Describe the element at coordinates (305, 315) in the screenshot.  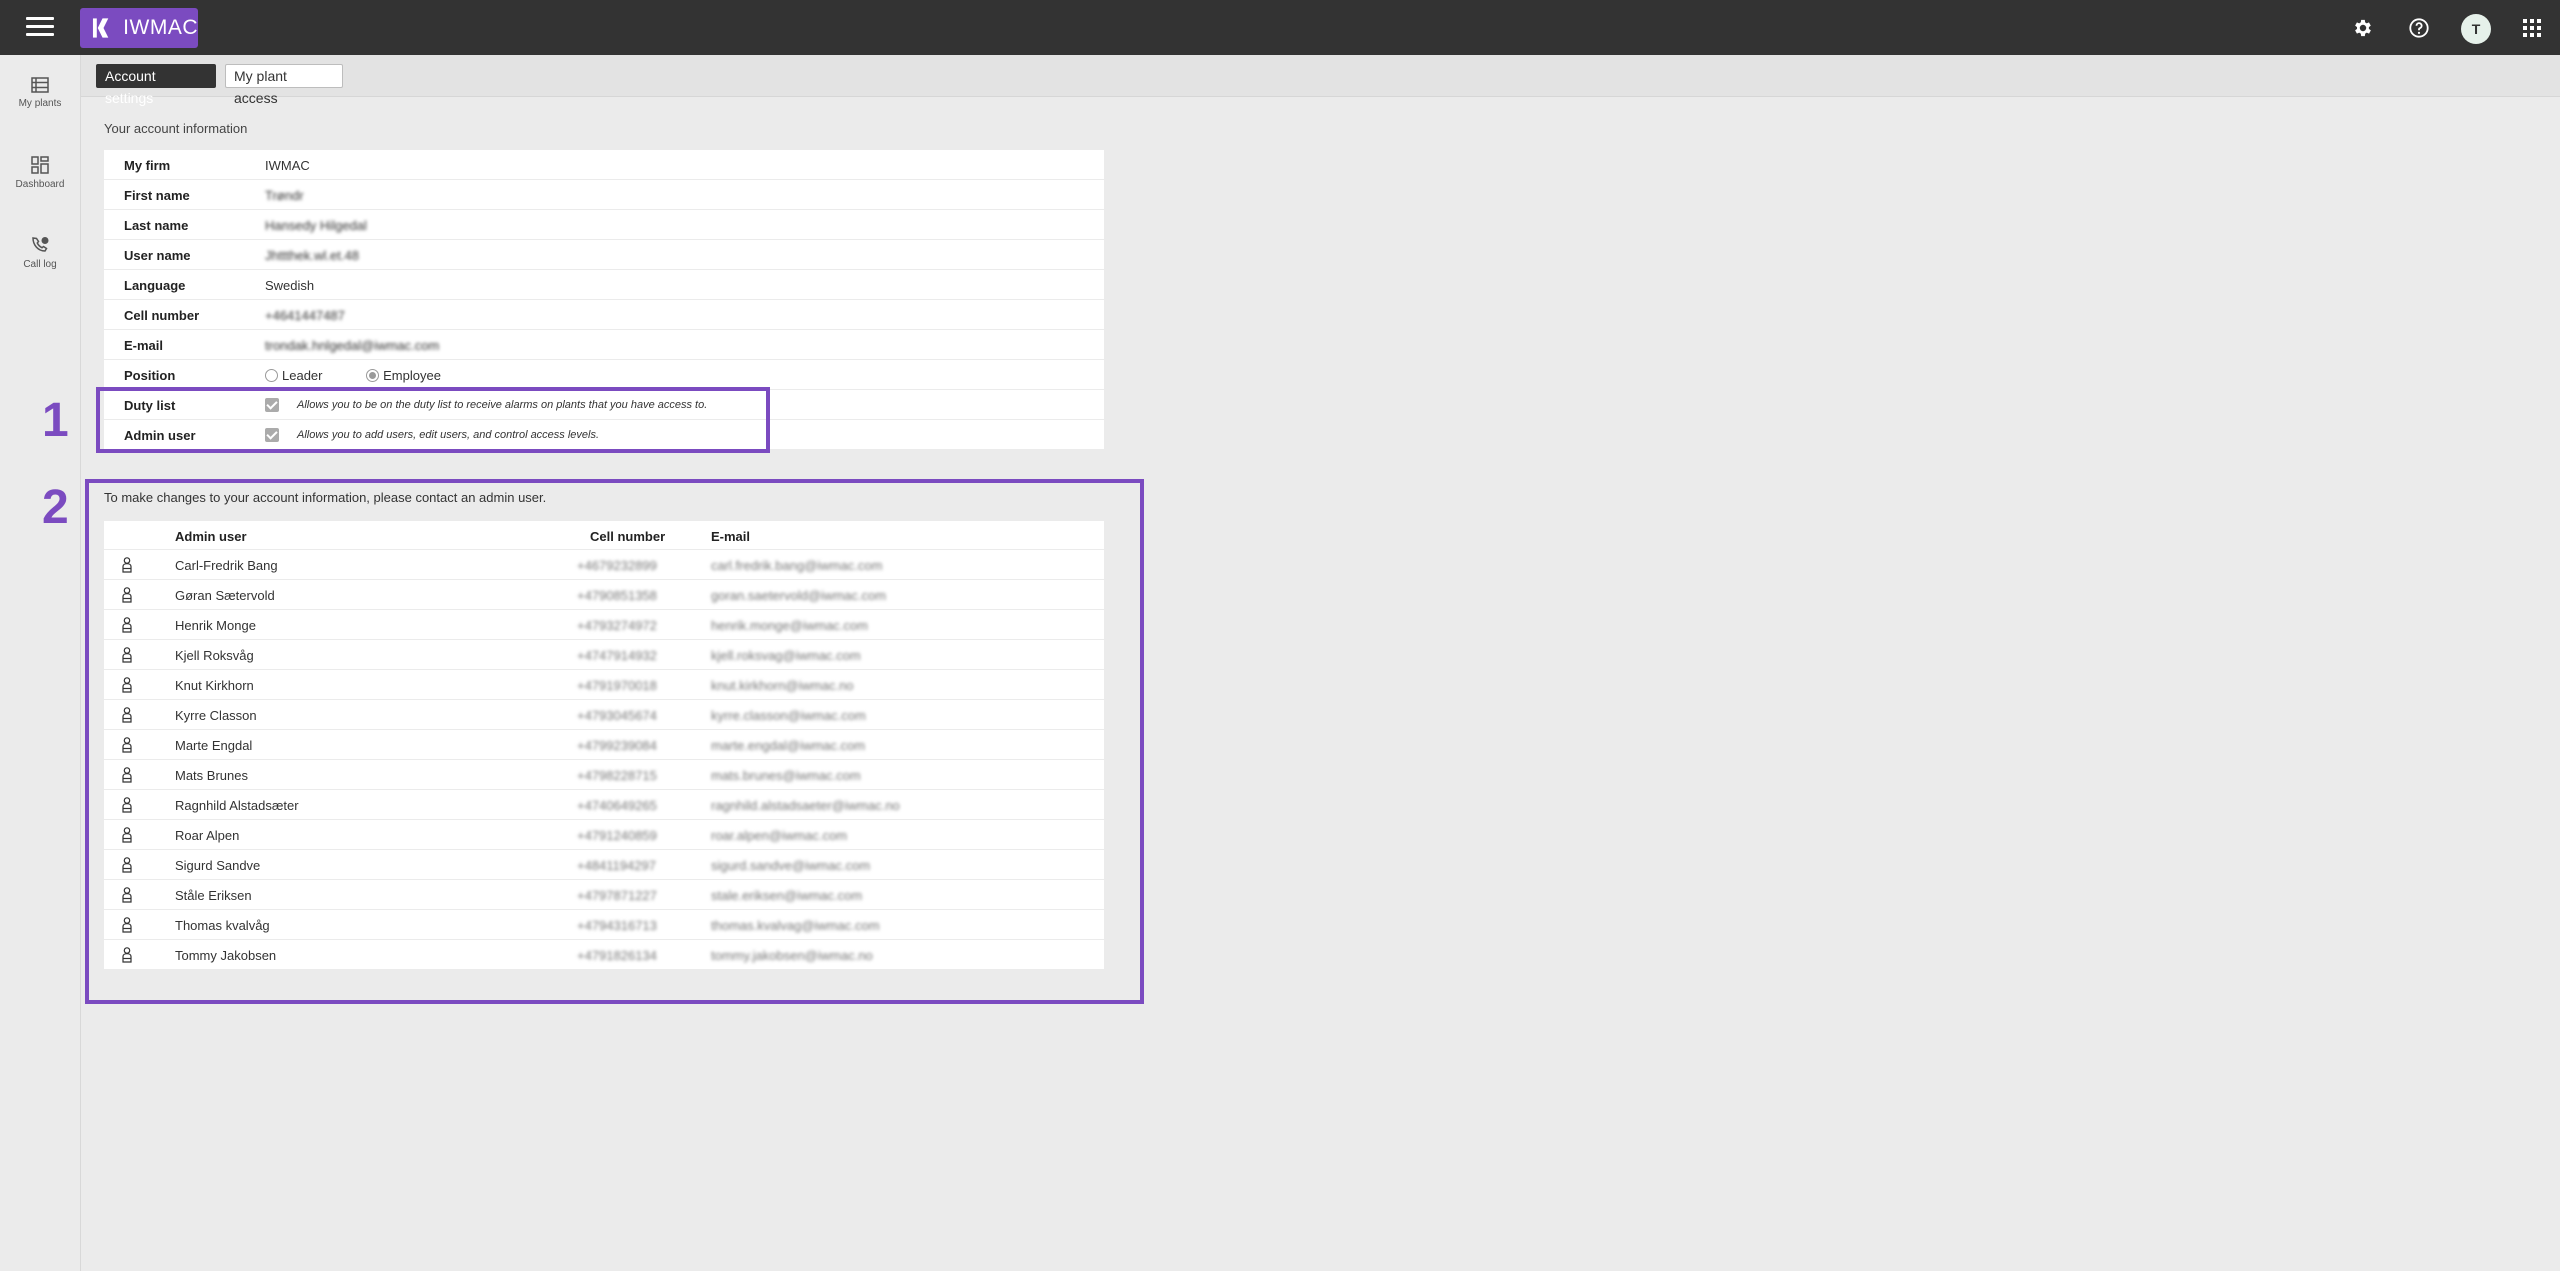
I see `row-value: +4641447487` at that location.